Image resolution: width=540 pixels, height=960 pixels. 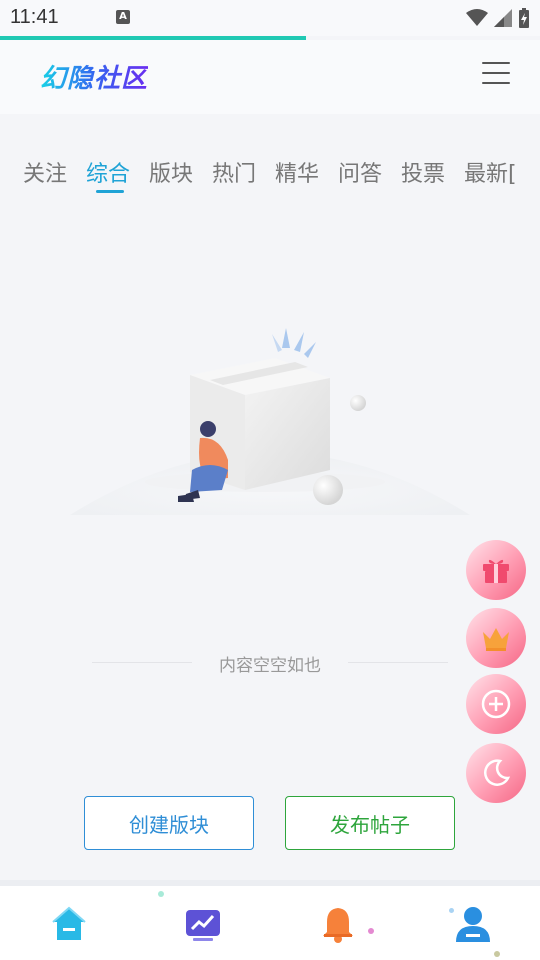 What do you see at coordinates (171, 172) in the screenshot?
I see `tab-sections: 版块` at bounding box center [171, 172].